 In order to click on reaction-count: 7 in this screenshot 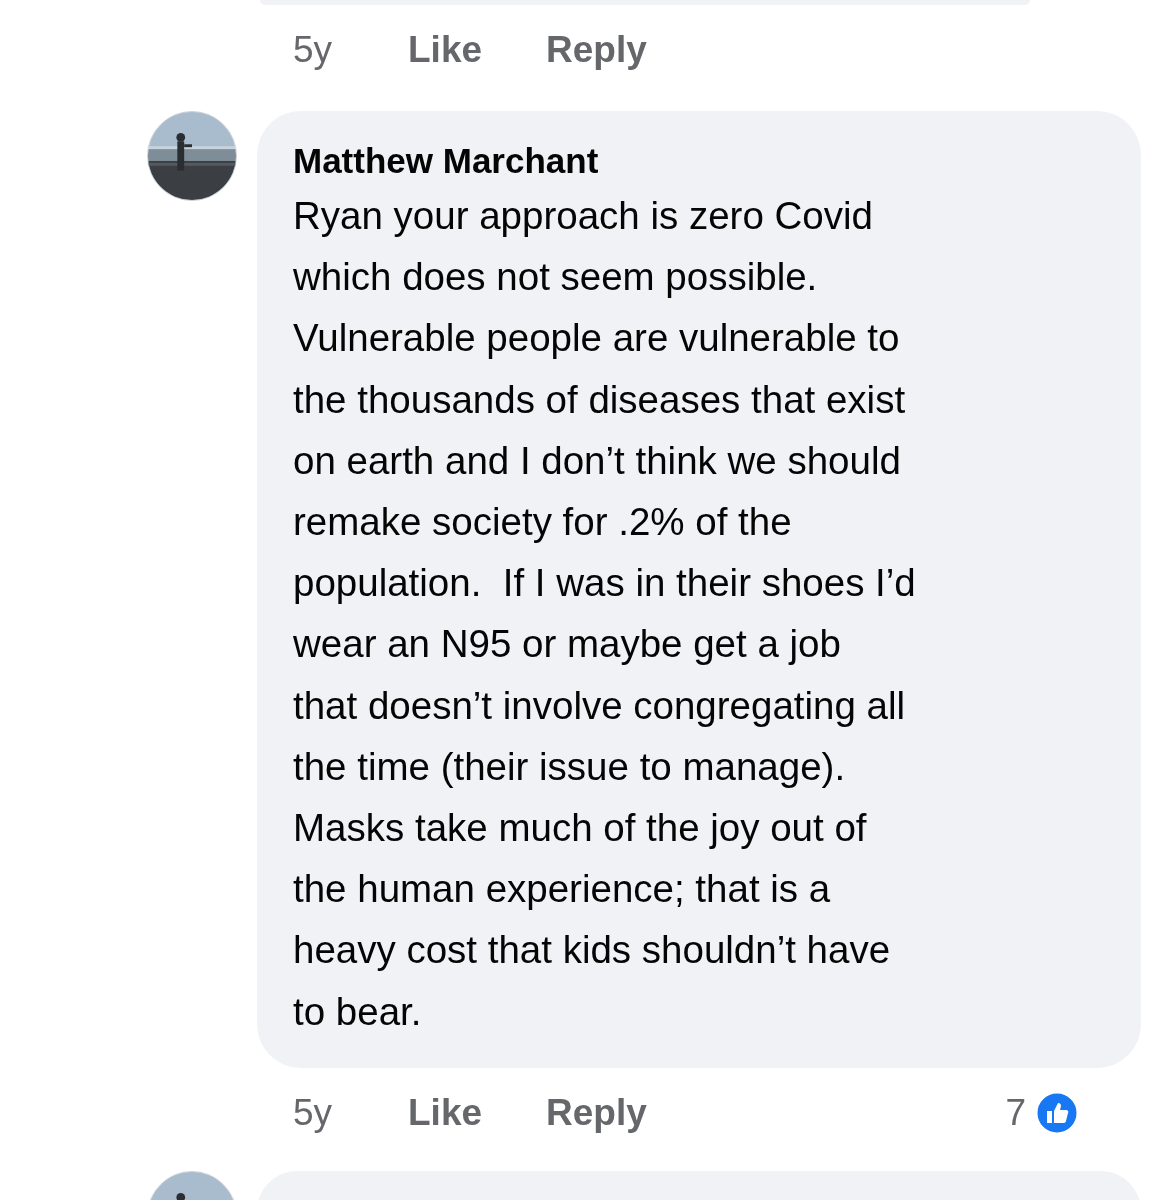, I will do `click(1015, 1112)`.